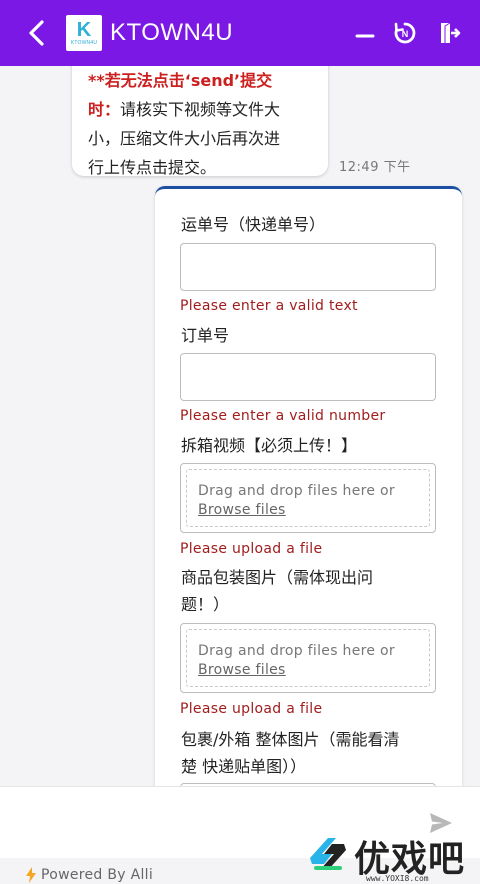 The image size is (480, 884). I want to click on box-photo-label: 包裹/外箱 整体图片（需能看清 楚 快递贴单图））, so click(290, 753).